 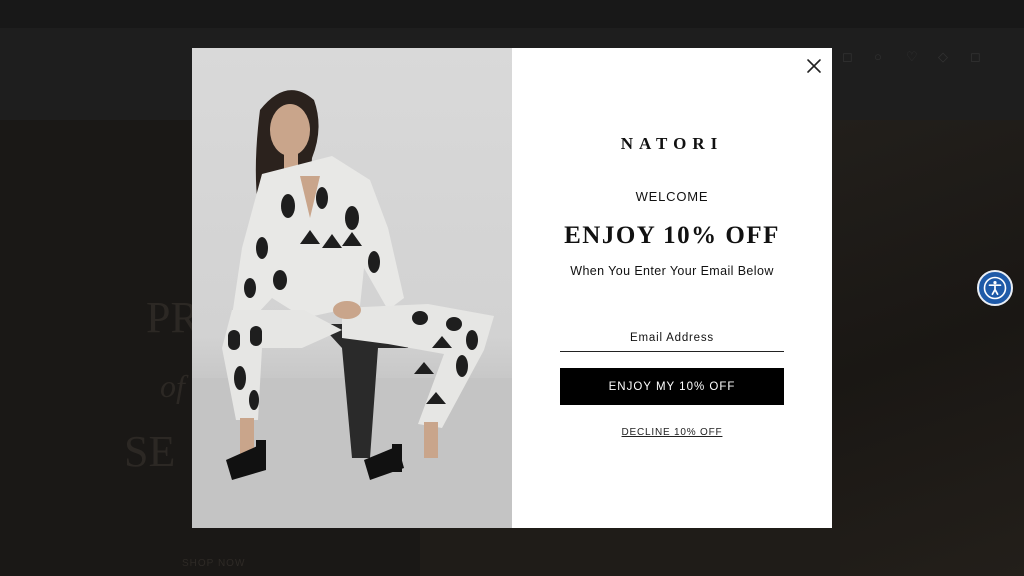 I want to click on email-field, so click(x=672, y=338).